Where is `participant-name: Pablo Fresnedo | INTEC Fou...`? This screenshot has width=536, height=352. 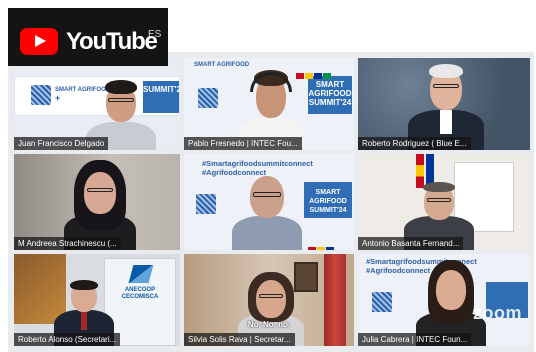
participant-name: Pablo Fresnedo | INTEC Fou... is located at coordinates (243, 143).